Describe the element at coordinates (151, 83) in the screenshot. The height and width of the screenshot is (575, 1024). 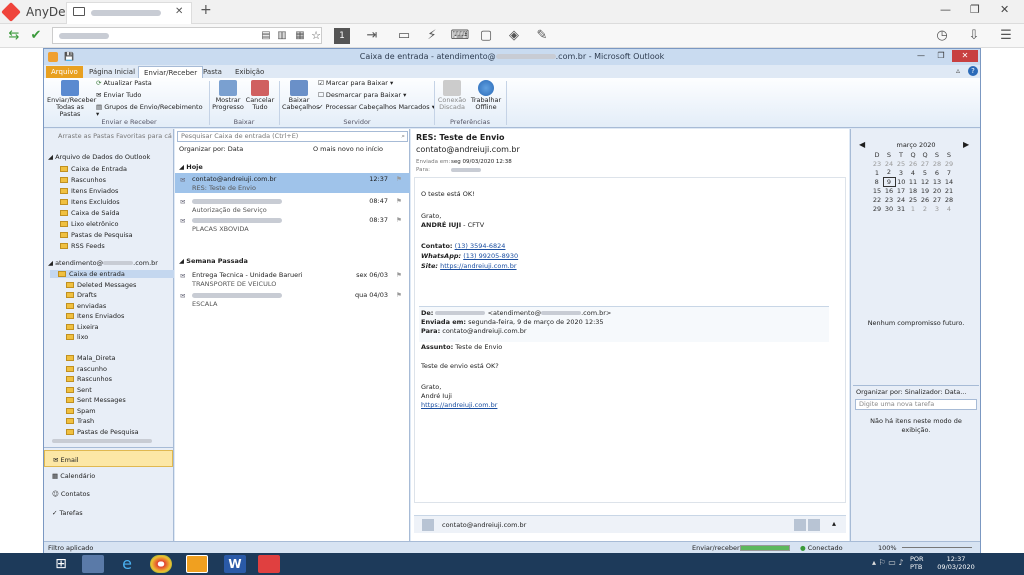
I see `update-folder-button: ⟳ Atualizar Pasta` at that location.